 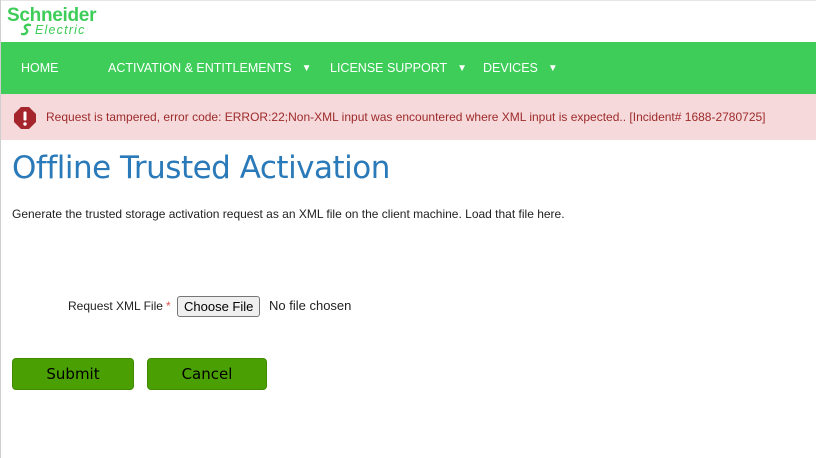 What do you see at coordinates (510, 68) in the screenshot?
I see `nav-item-label: DEVICES` at bounding box center [510, 68].